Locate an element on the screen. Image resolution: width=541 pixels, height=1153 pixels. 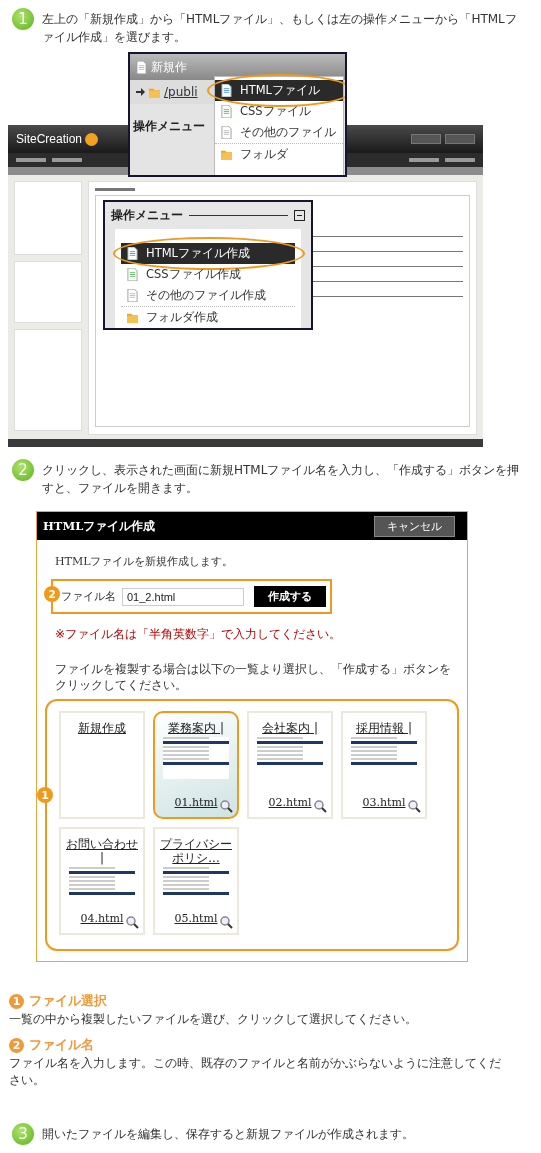
step-number-icon: 1 is located at coordinates (23, 19).